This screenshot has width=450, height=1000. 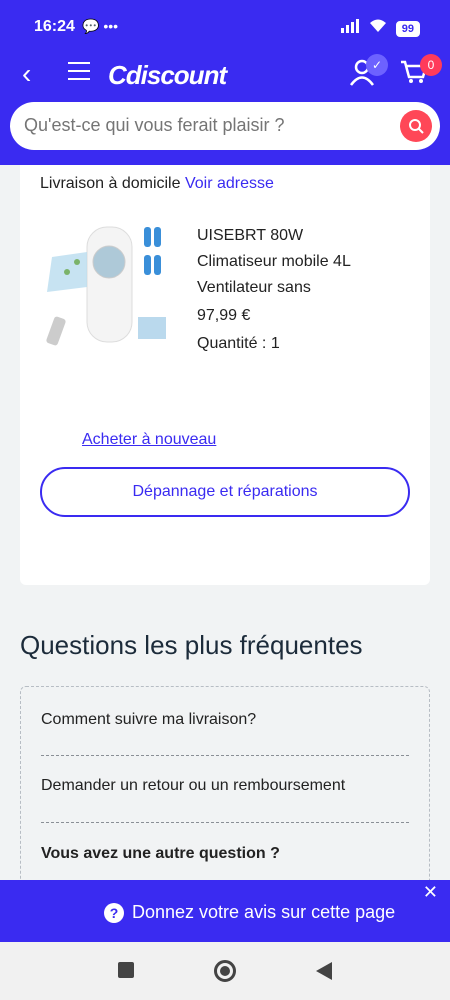 I want to click on status-right: 99, so click(x=380, y=28).